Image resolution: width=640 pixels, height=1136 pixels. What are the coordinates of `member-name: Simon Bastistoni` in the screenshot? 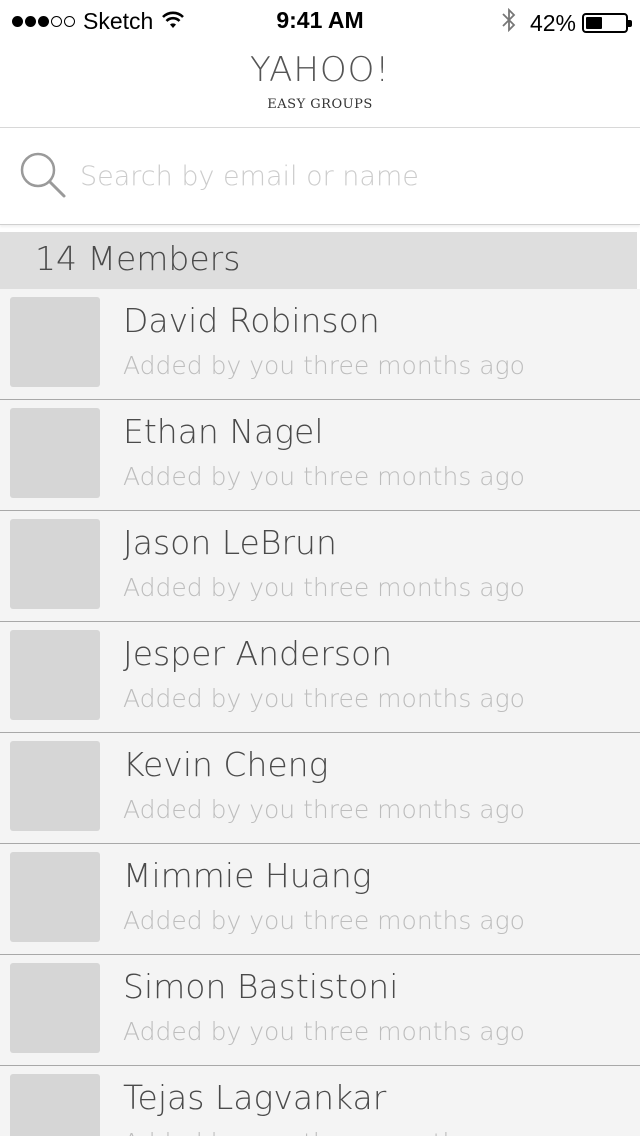 It's located at (261, 986).